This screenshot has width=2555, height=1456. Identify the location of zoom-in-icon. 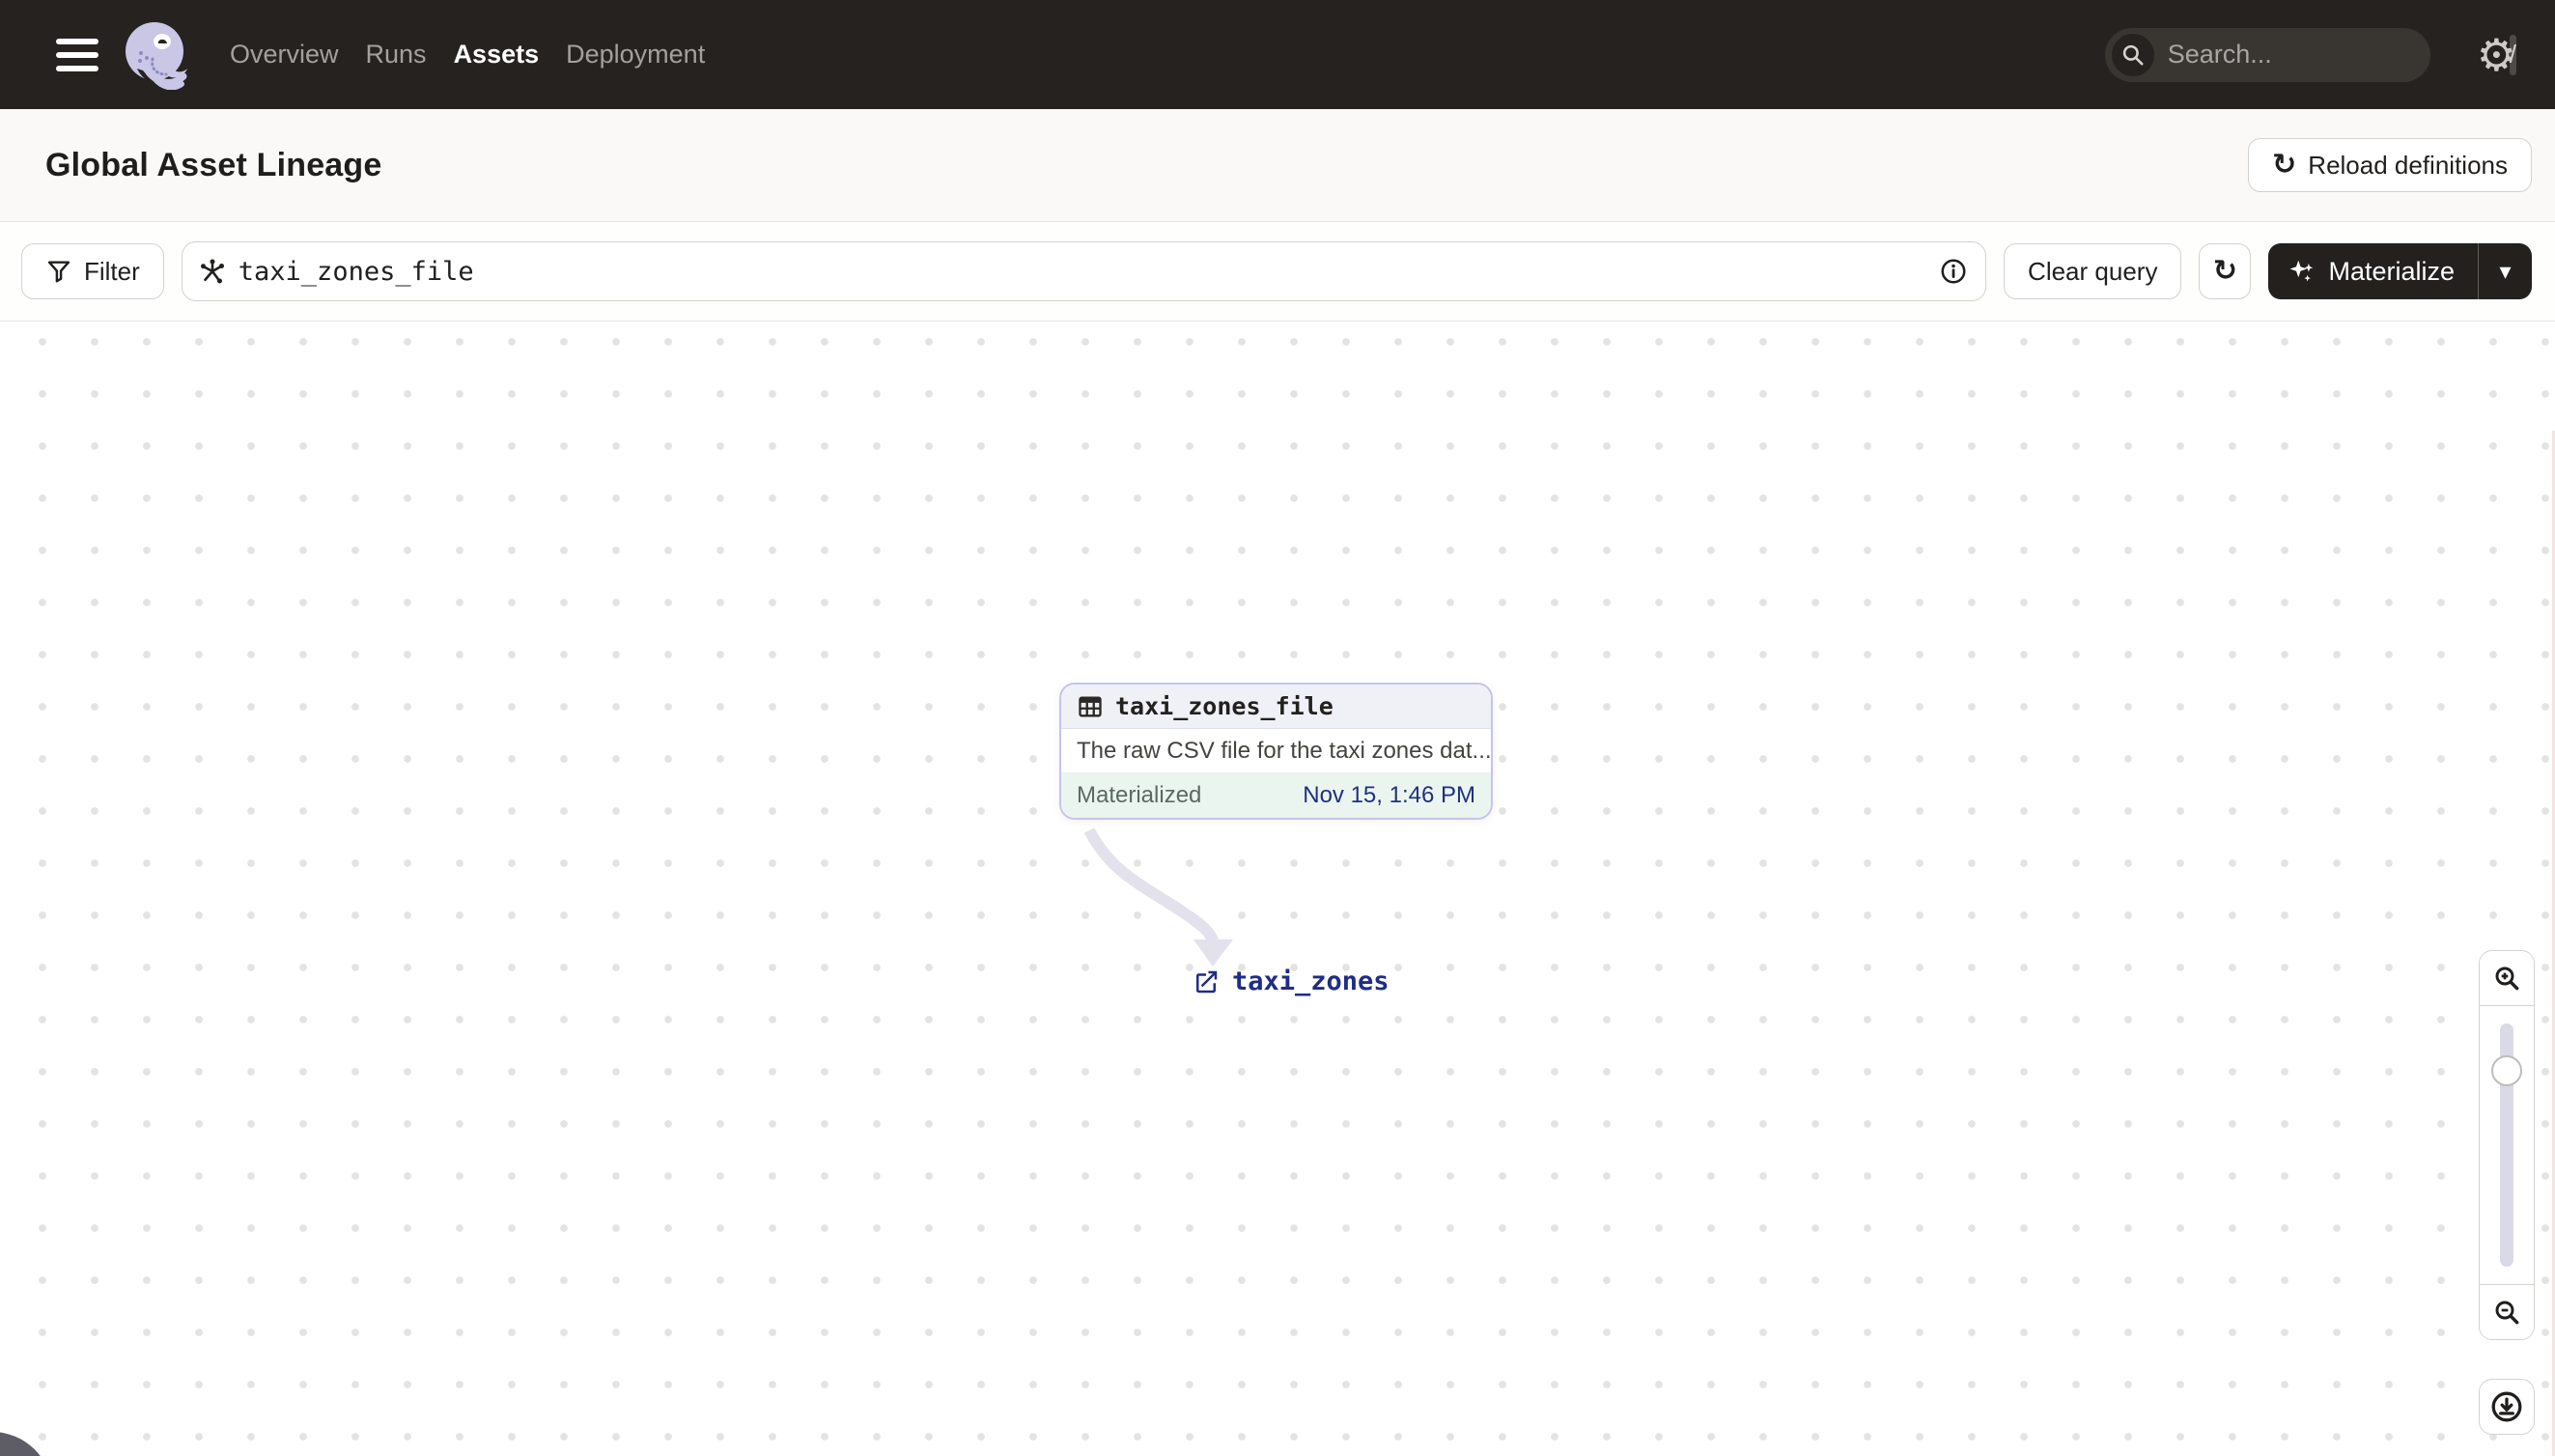
(2507, 979).